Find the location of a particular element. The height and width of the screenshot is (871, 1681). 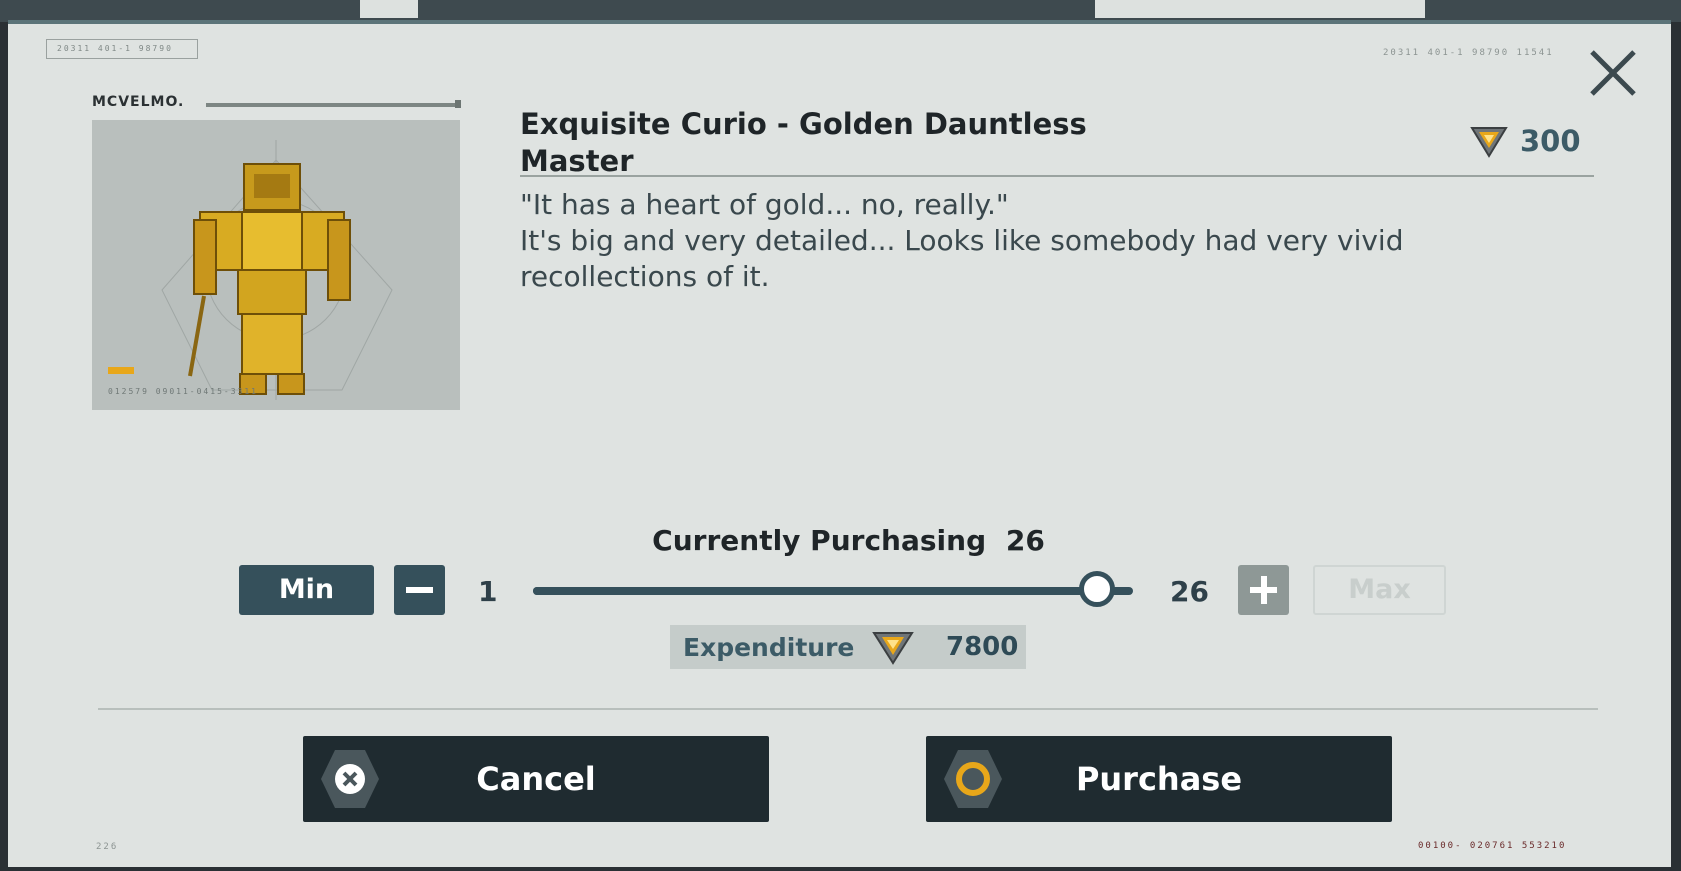

item-image: 012579 09011-0415-3311 is located at coordinates (276, 265).